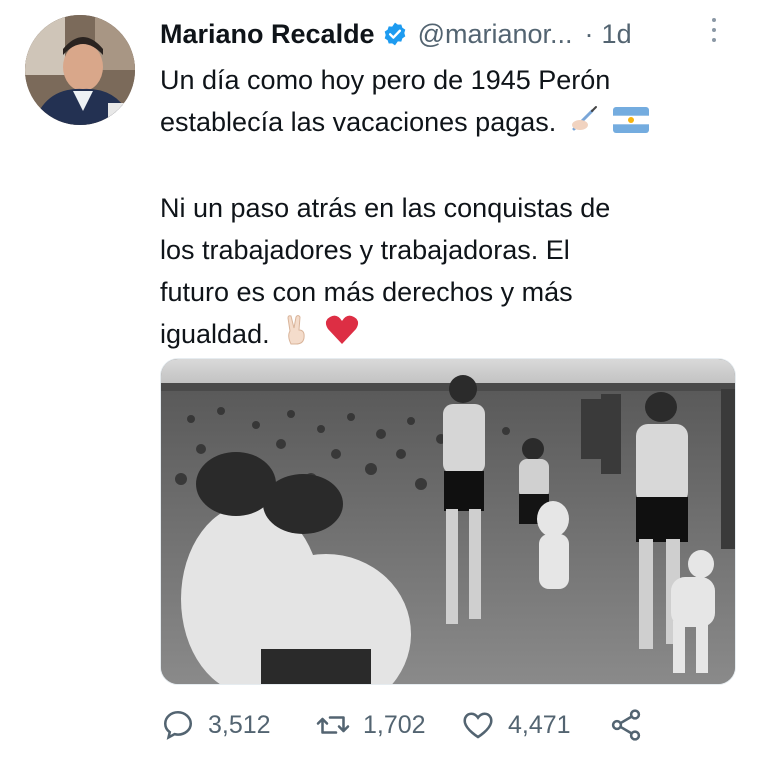  I want to click on author-name: Mariano Recalde, so click(267, 34).